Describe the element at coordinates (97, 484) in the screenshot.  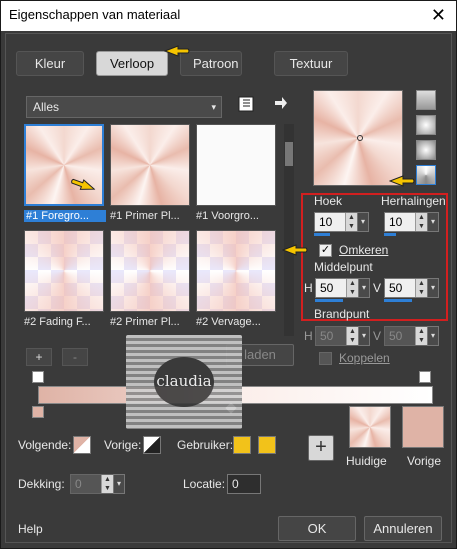
I see `dekking-input: 0 ▲ ▼ ▾` at that location.